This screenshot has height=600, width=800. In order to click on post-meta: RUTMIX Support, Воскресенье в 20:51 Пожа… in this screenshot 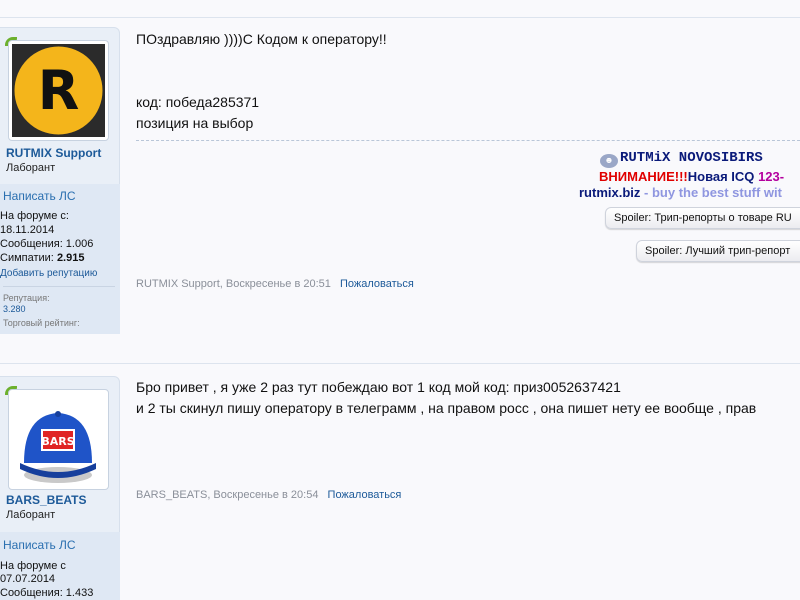, I will do `click(275, 284)`.